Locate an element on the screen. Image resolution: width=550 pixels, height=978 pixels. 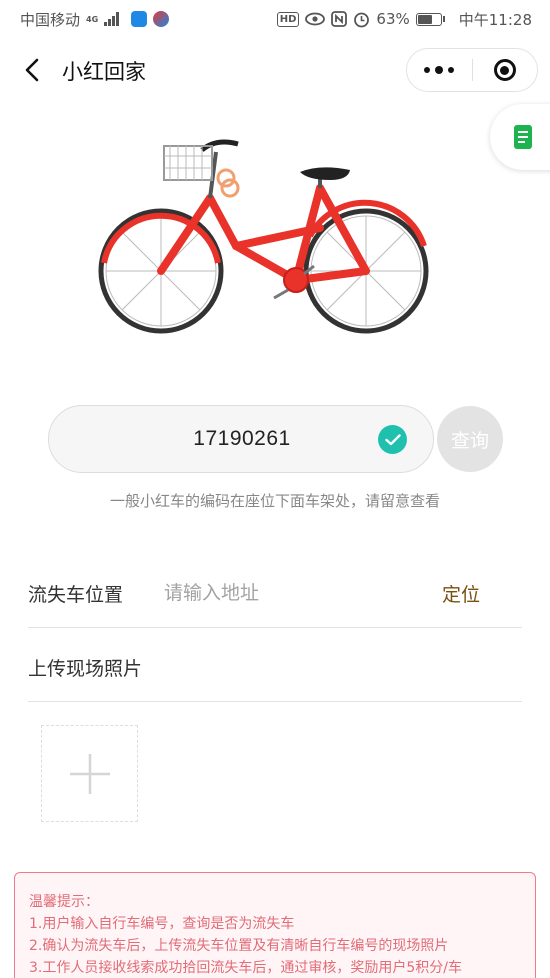
notice-title: 温馨提示： is located at coordinates (64, 902).